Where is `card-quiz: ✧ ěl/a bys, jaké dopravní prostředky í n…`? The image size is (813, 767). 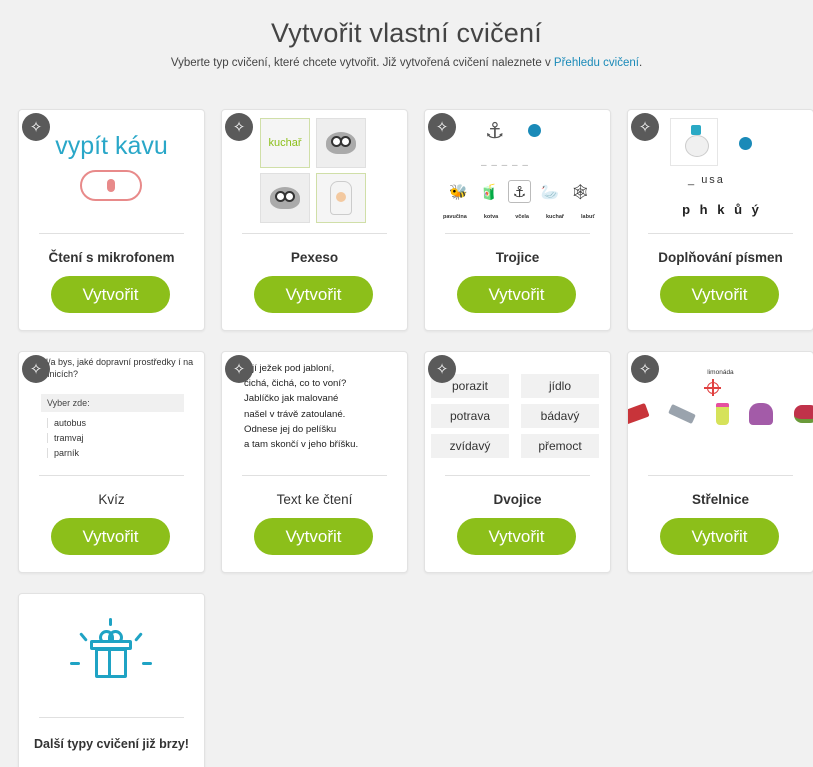
card-quiz: ✧ ěl/a bys, jaké dopravní prostředky í n… is located at coordinates (111, 462).